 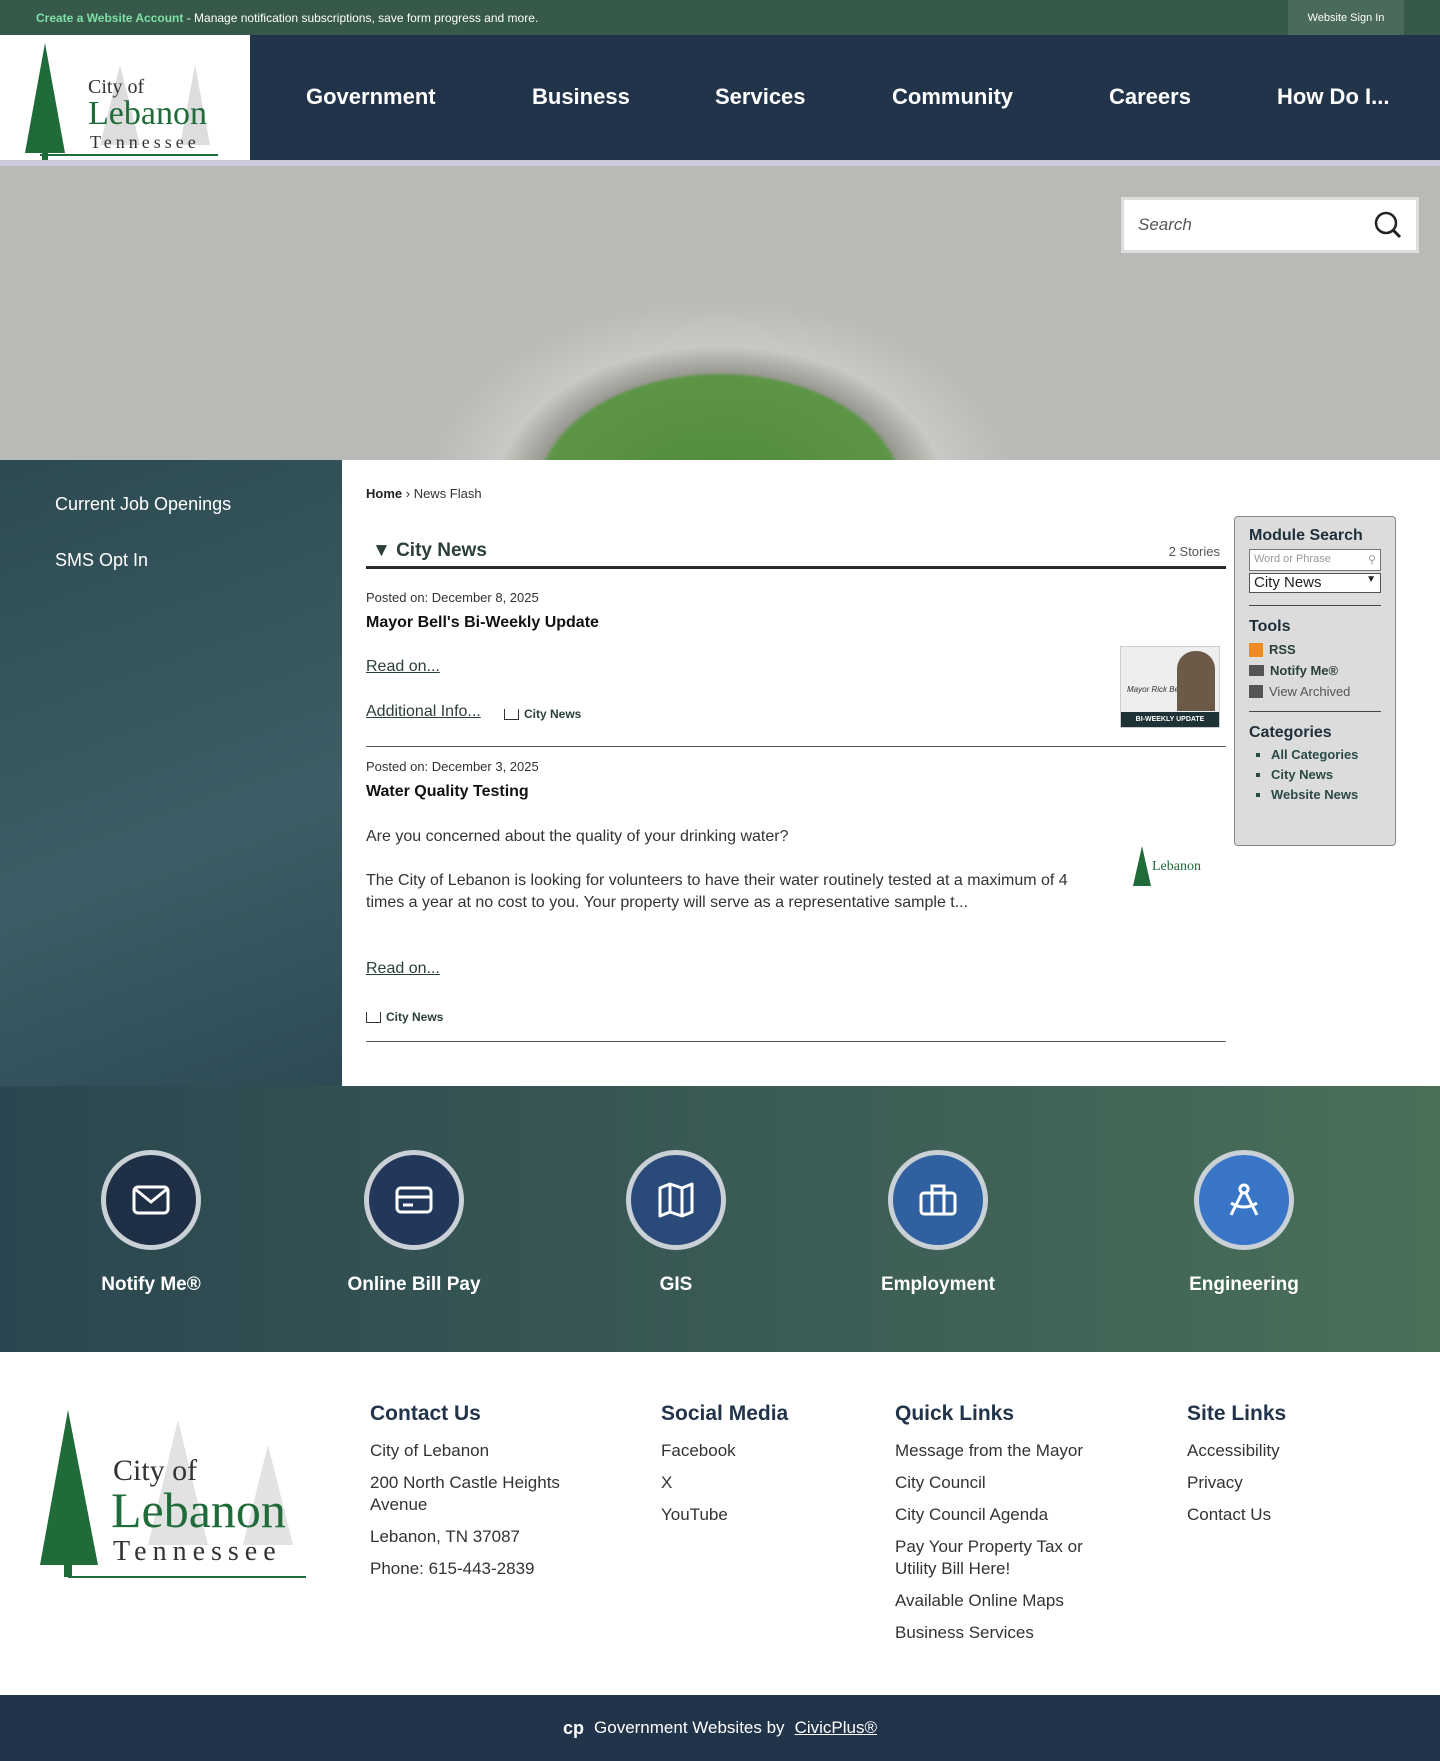 I want to click on quick-gis: GIS, so click(x=676, y=1223).